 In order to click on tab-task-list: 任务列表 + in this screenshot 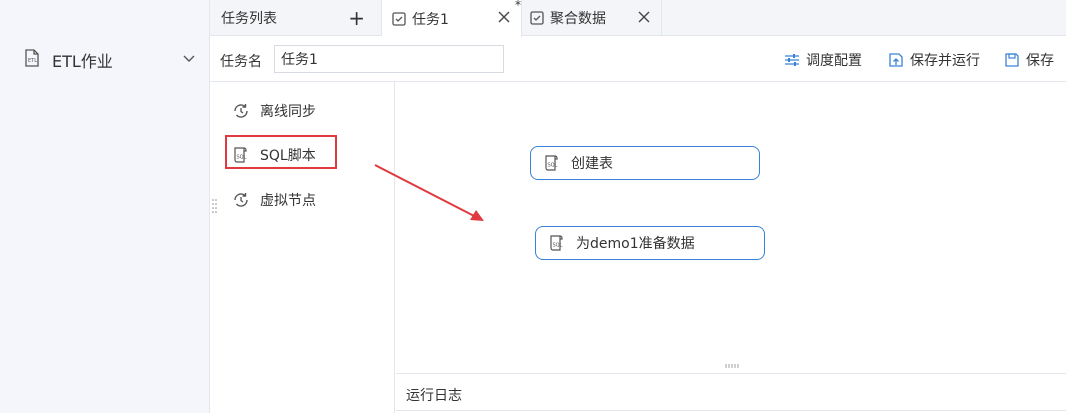, I will do `click(296, 18)`.